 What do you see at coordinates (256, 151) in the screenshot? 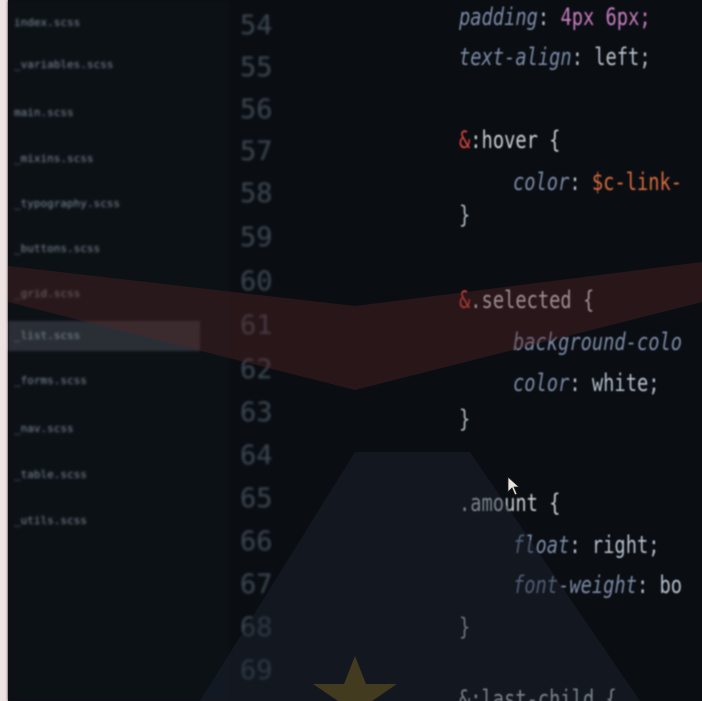
I see `line-number: 57` at bounding box center [256, 151].